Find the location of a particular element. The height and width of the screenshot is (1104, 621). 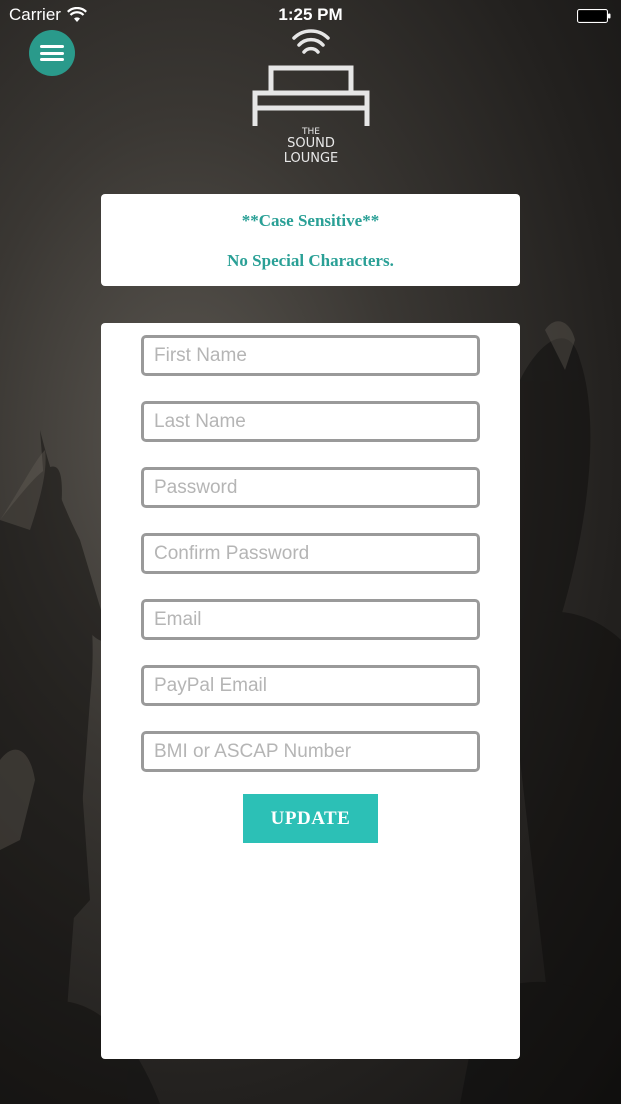

password-input is located at coordinates (310, 487).